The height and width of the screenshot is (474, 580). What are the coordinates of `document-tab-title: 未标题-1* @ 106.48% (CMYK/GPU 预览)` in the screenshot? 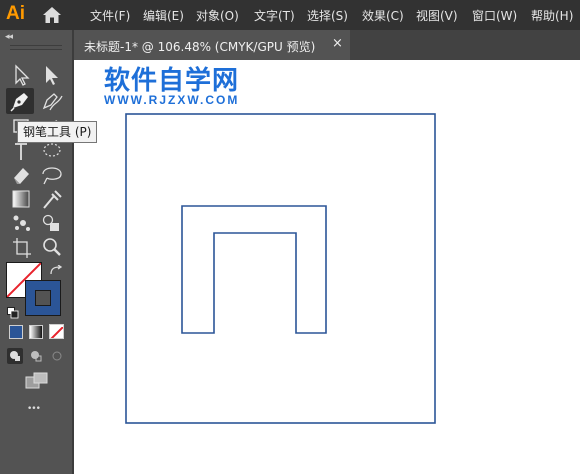 It's located at (200, 47).